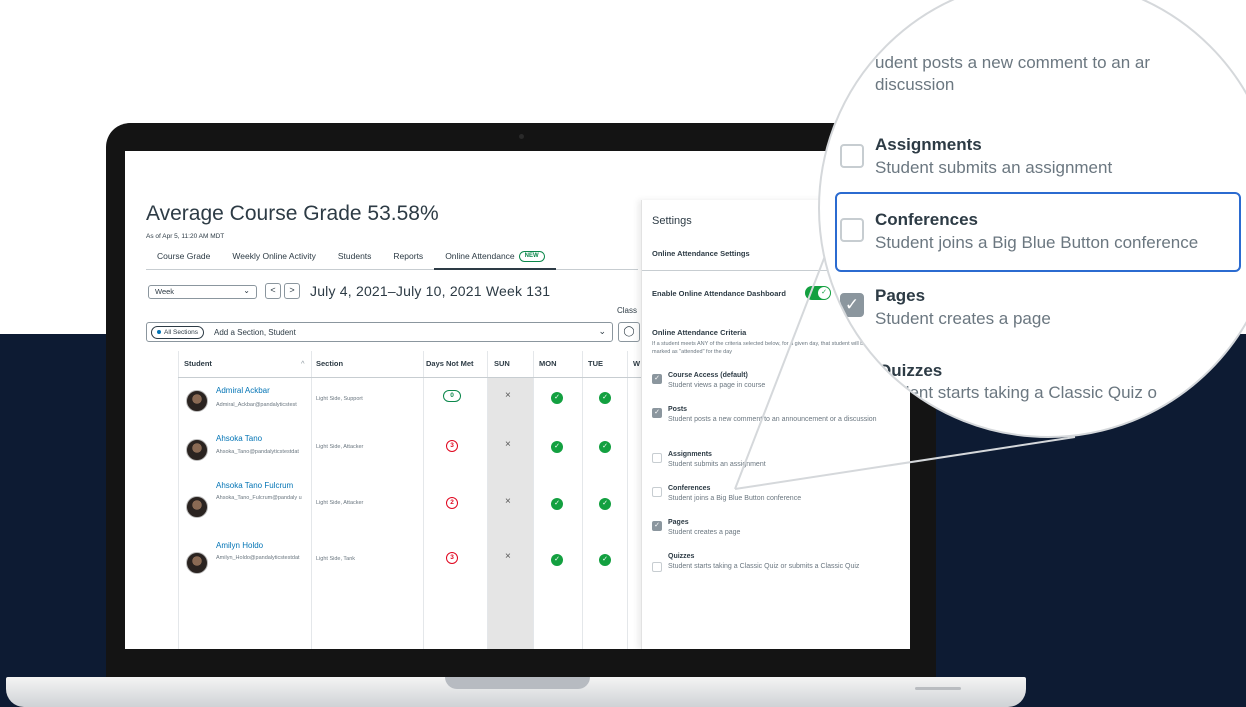  I want to click on zoom-posts-desc: udent posts a new comment to an ar, so click(1012, 62).